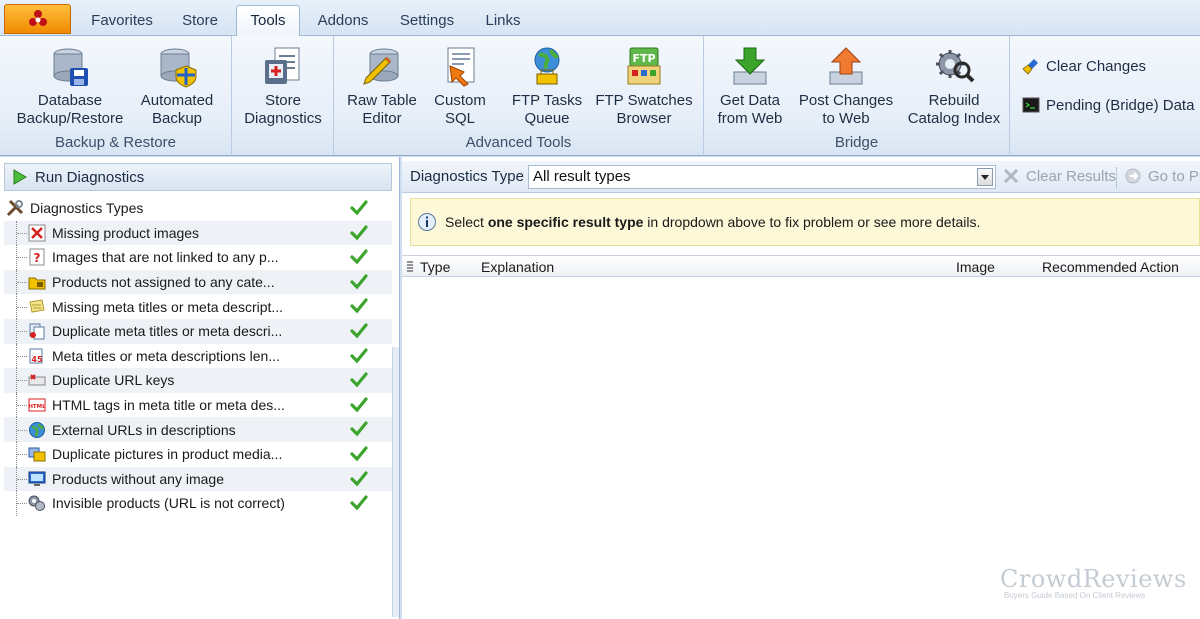 This screenshot has width=1200, height=619. Describe the element at coordinates (70, 86) in the screenshot. I see `database-backup-restore-button: Database Backup/Restore` at that location.